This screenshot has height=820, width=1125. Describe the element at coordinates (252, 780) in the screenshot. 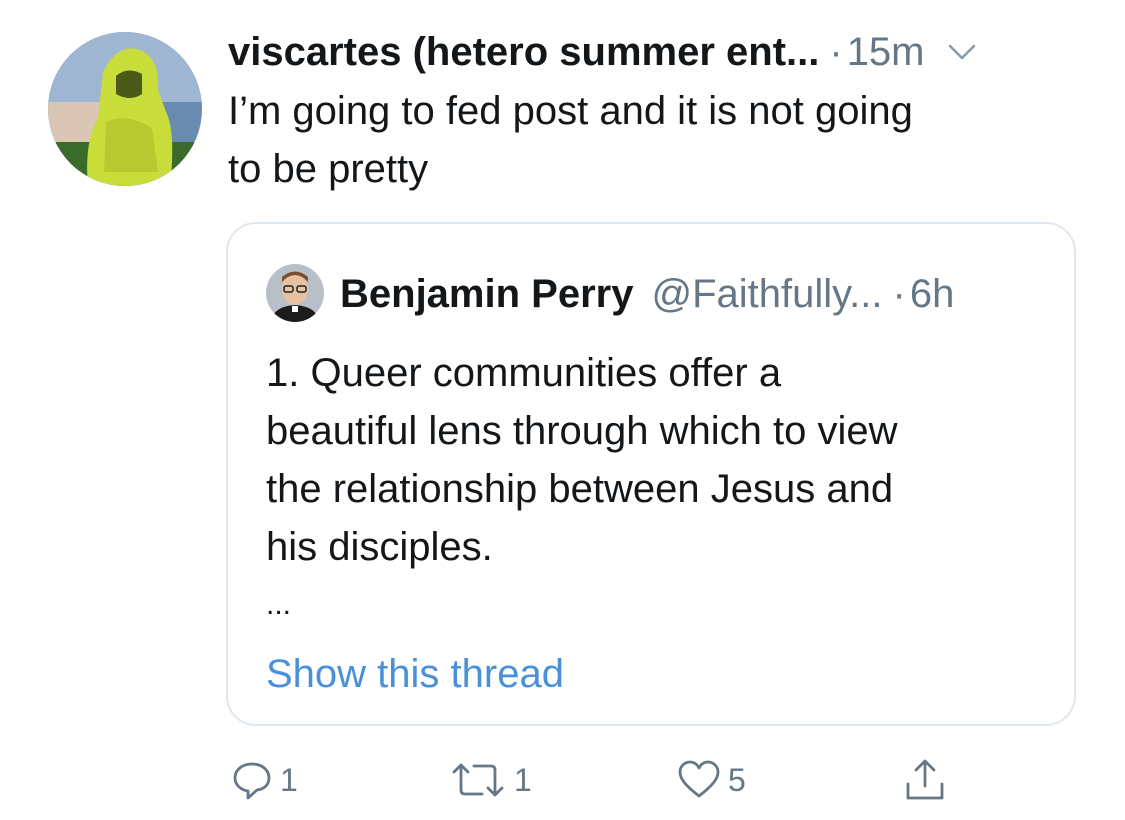

I see `reply-icon` at that location.